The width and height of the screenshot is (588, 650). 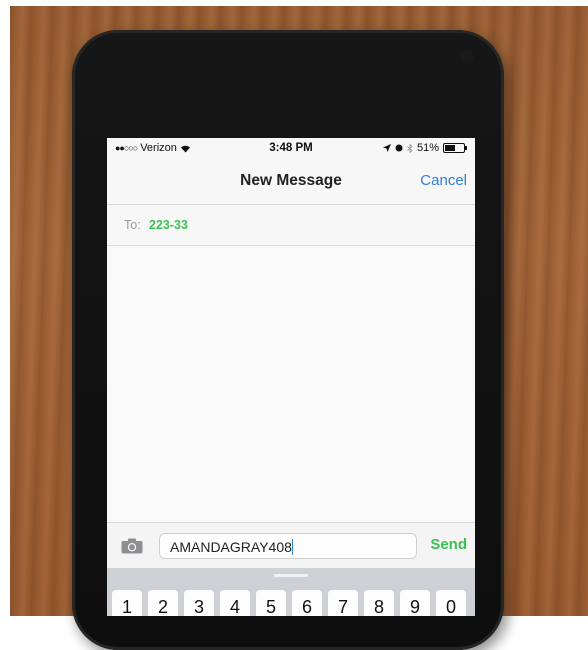 I want to click on keyboard-drag-handle, so click(x=291, y=575).